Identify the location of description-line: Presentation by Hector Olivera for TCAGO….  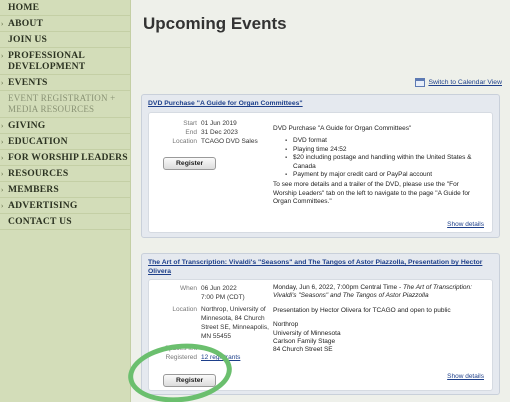
(362, 310).